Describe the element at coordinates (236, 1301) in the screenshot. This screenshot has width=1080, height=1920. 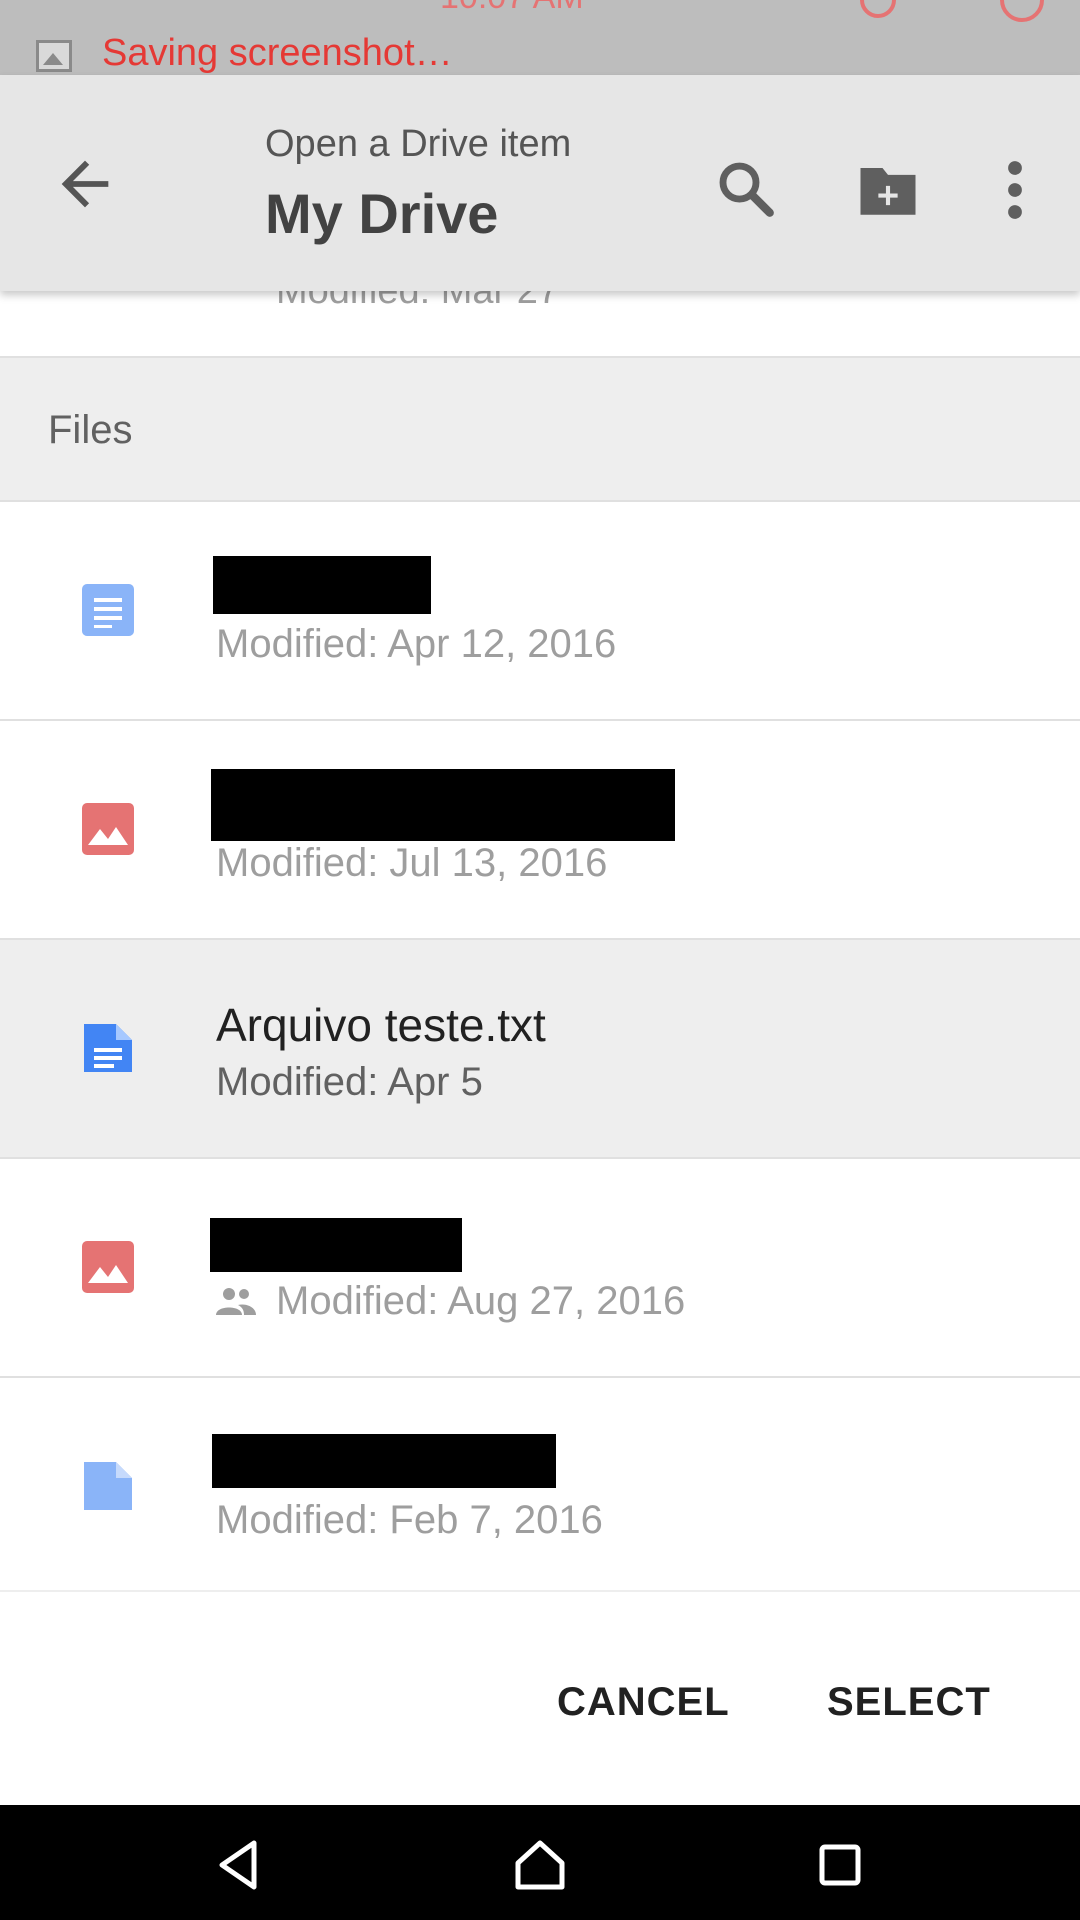
I see `shared-people-icon` at that location.